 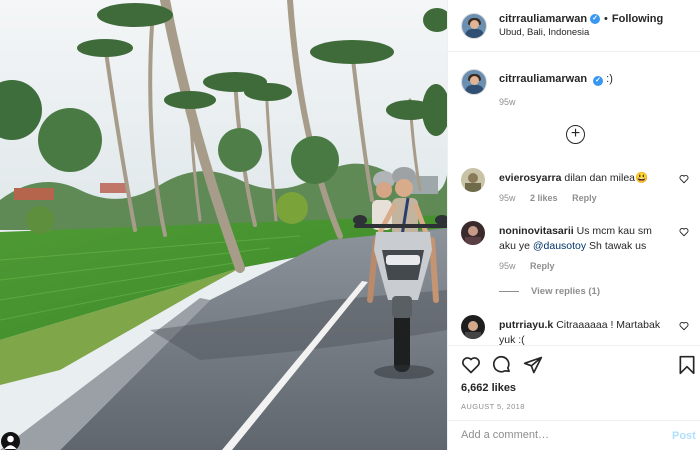 I want to click on comment-text: evierosyarra dilan dan milea😃, so click(x=585, y=178).